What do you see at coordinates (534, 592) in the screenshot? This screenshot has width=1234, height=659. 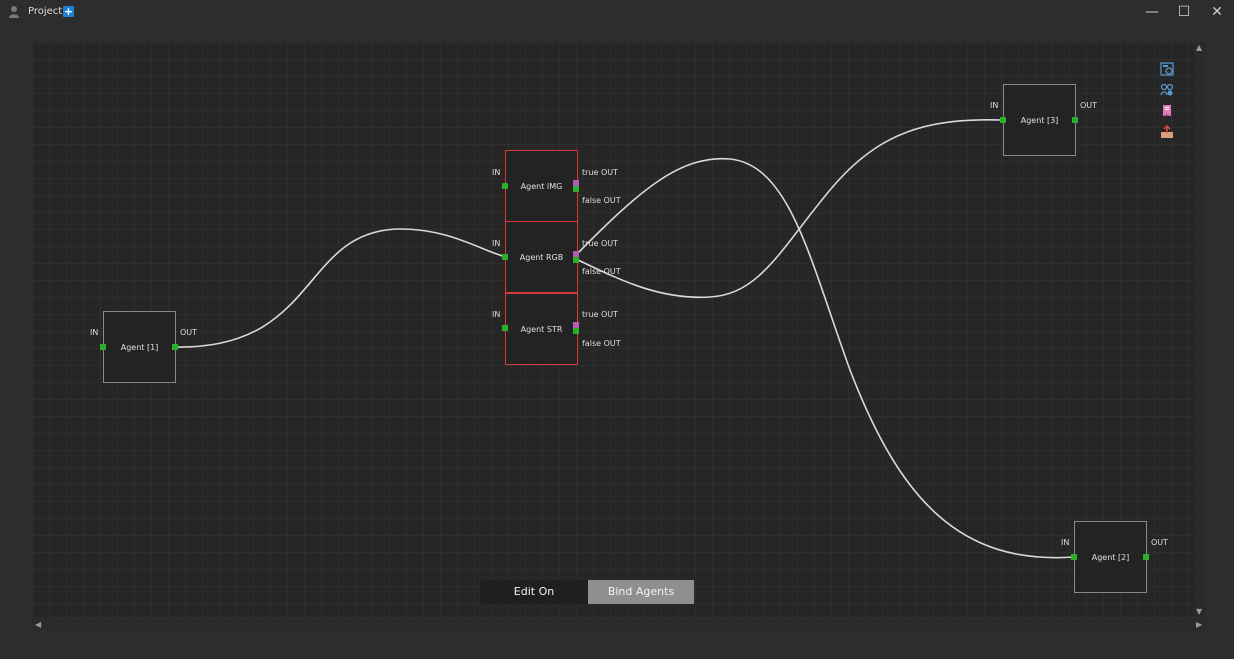 I see `tab-edit-on: Edit On` at bounding box center [534, 592].